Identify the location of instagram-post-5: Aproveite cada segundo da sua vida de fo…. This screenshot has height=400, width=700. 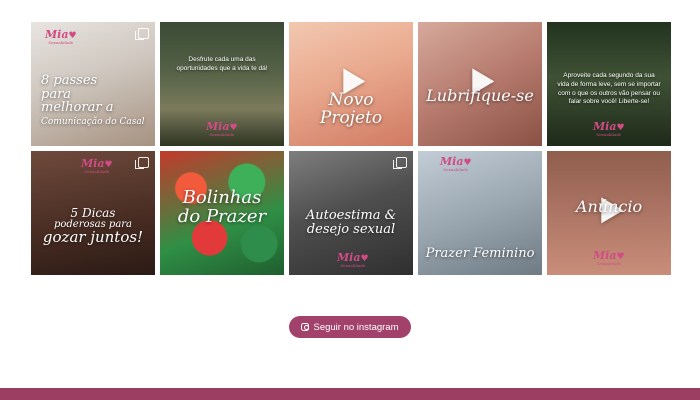
(609, 84).